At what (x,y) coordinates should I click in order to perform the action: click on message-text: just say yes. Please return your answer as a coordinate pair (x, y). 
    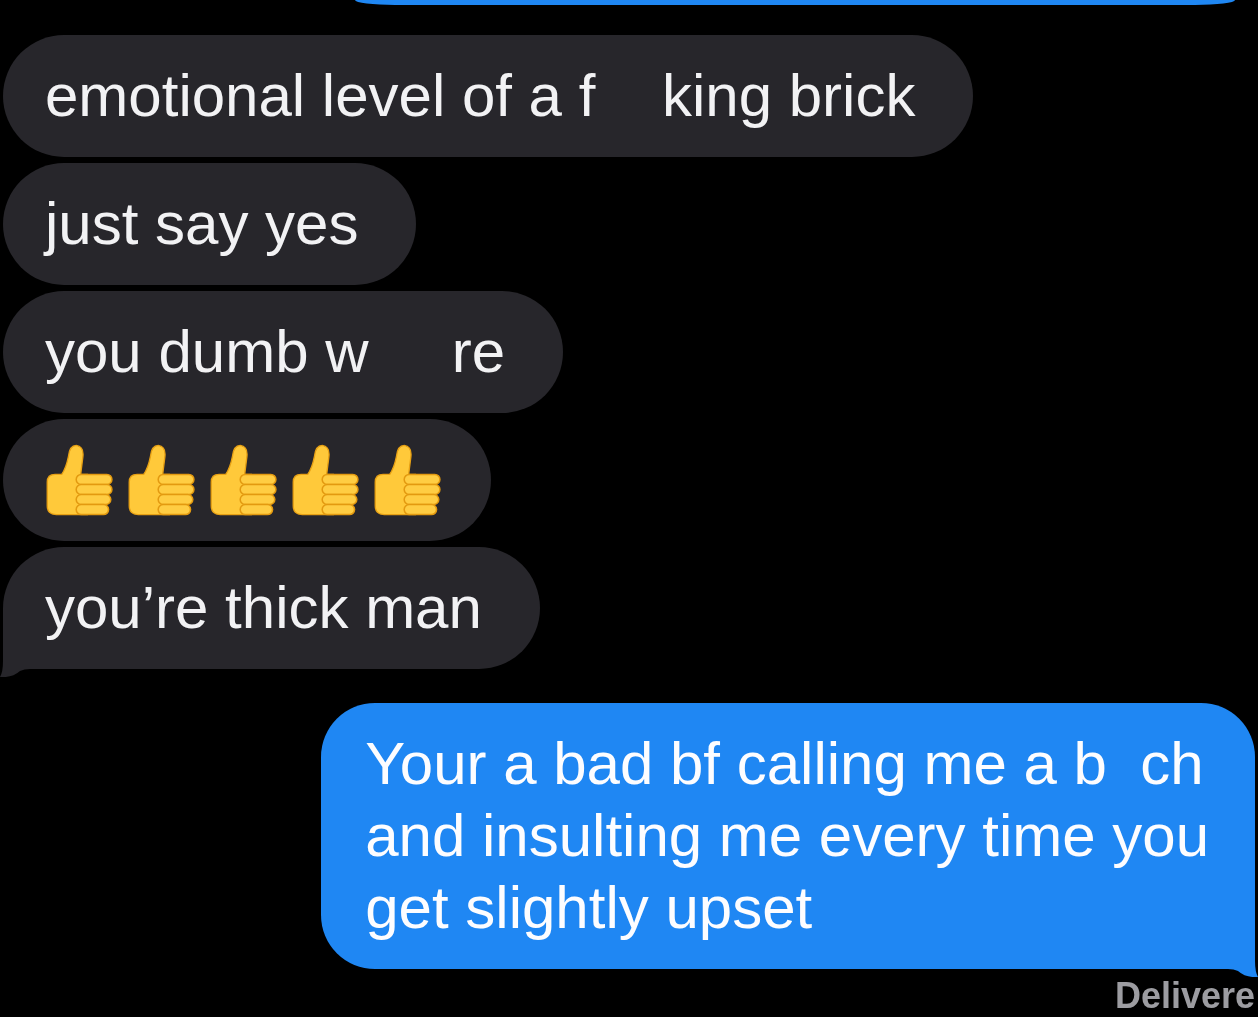
    Looking at the image, I should click on (202, 224).